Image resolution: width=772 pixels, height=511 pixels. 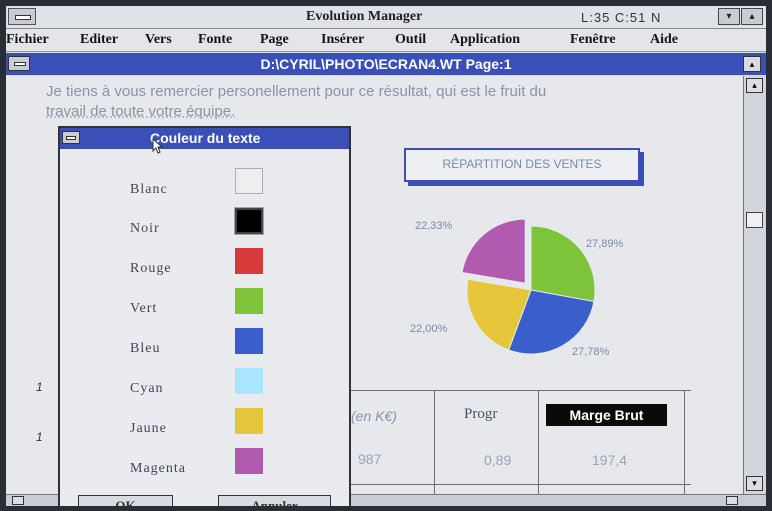 I want to click on pie-label-yellow: 22,00%, so click(x=429, y=329).